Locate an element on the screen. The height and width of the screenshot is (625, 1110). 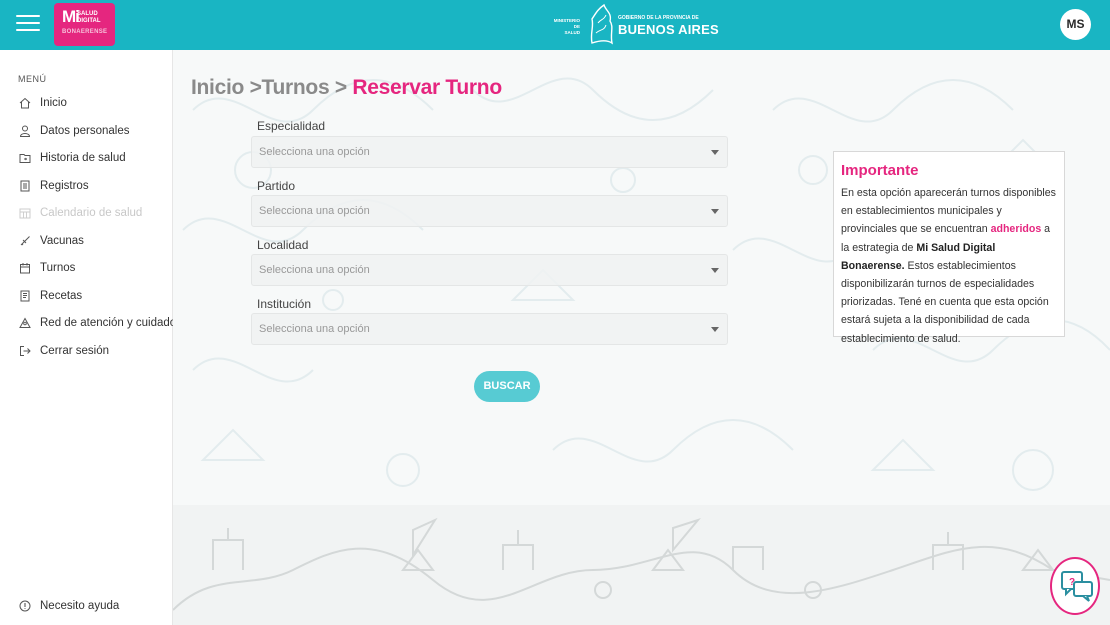
breadcrumb-path: Inicio >Turnos > is located at coordinates (271, 87).